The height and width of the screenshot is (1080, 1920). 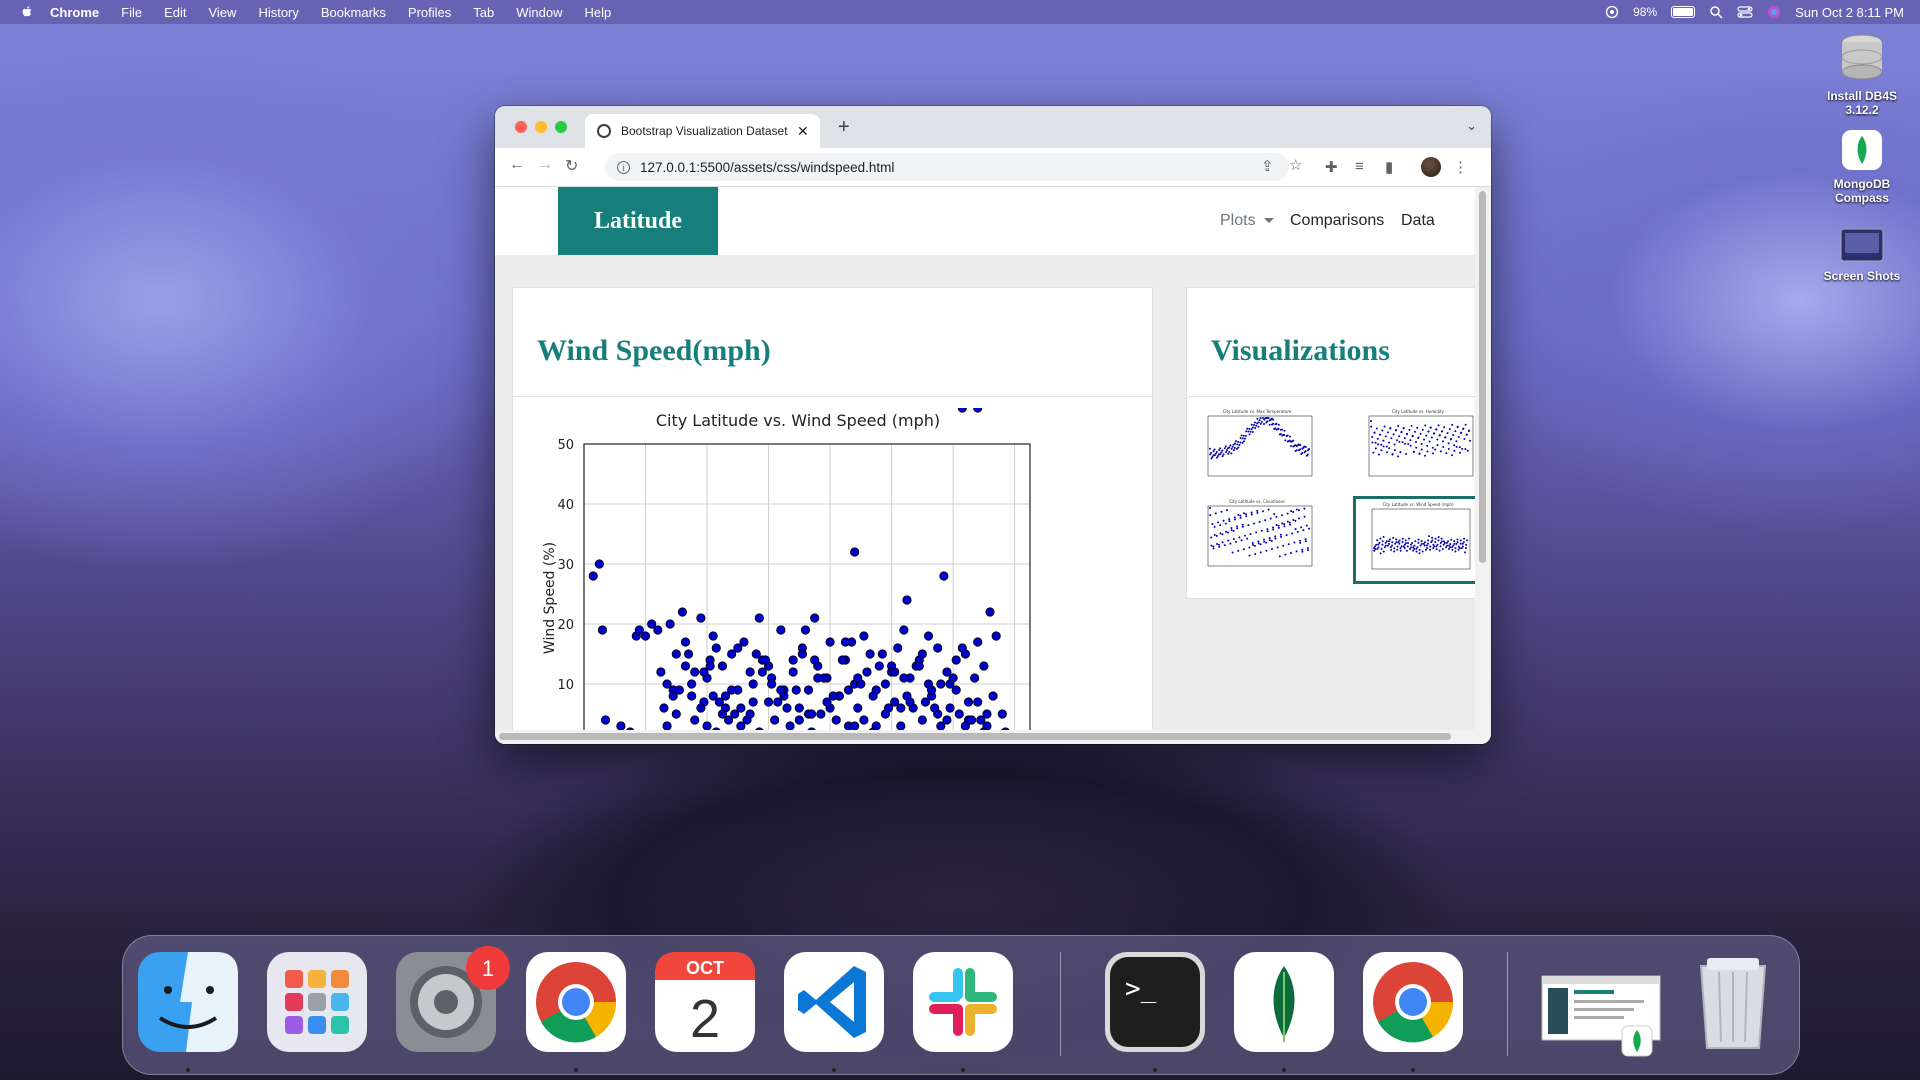 I want to click on thumbnail-humidity: City Latitude vs. Humidity, so click(x=1414, y=450).